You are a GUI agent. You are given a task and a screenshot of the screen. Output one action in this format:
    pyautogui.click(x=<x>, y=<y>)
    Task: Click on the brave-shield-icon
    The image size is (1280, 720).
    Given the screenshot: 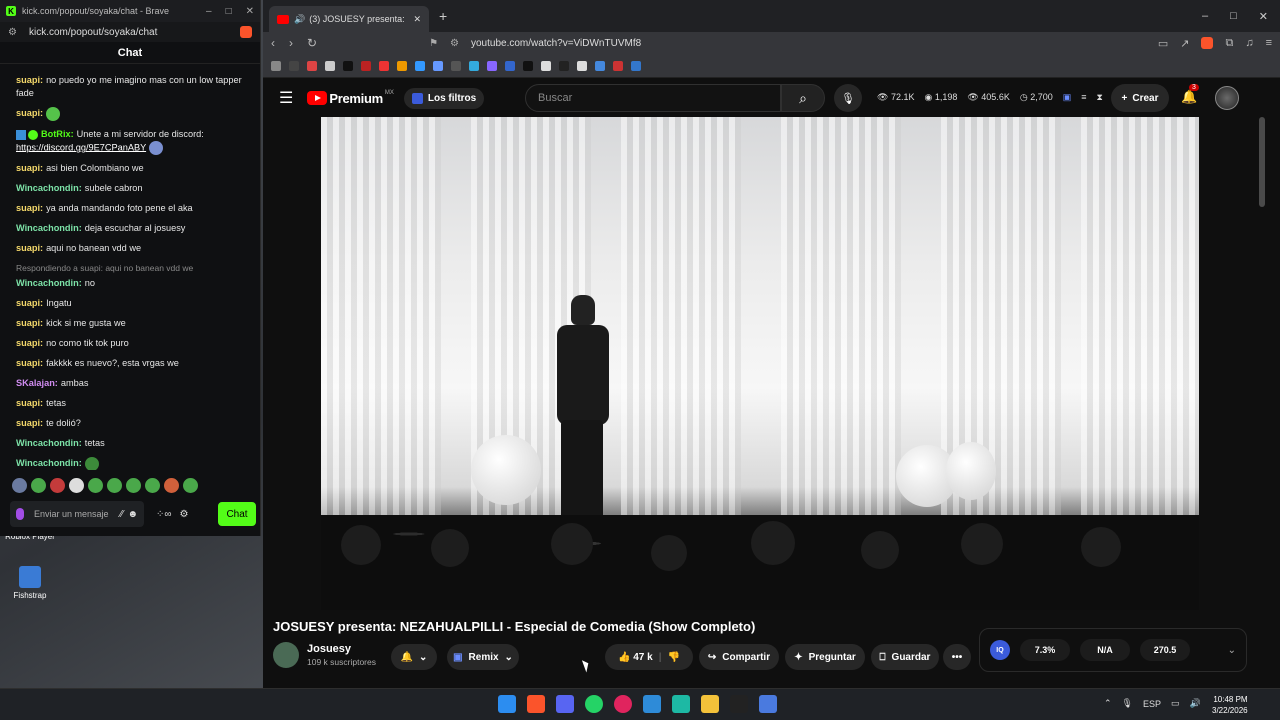 What is the action you would take?
    pyautogui.click(x=246, y=32)
    